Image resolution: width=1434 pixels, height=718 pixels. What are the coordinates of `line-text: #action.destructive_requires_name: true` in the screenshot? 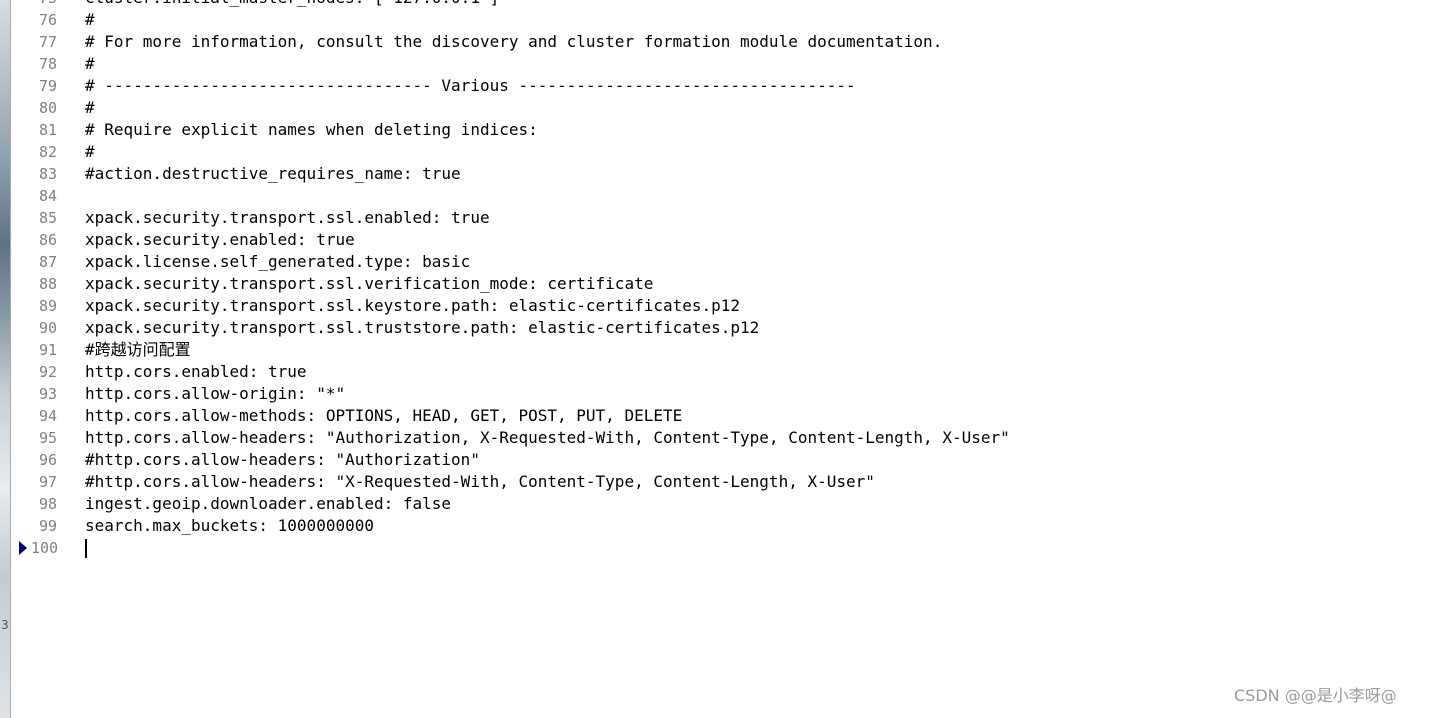 It's located at (273, 174).